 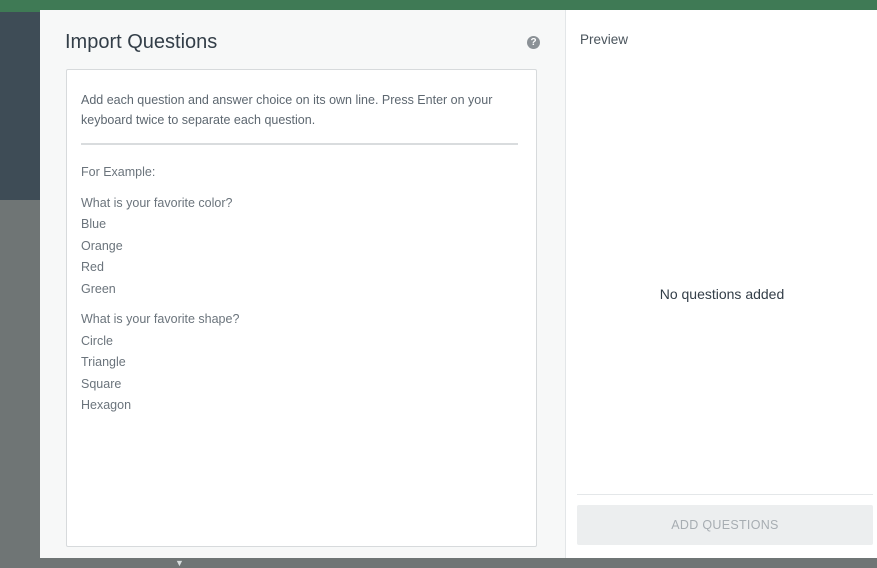 What do you see at coordinates (141, 42) in the screenshot?
I see `modal-title: Import Questions` at bounding box center [141, 42].